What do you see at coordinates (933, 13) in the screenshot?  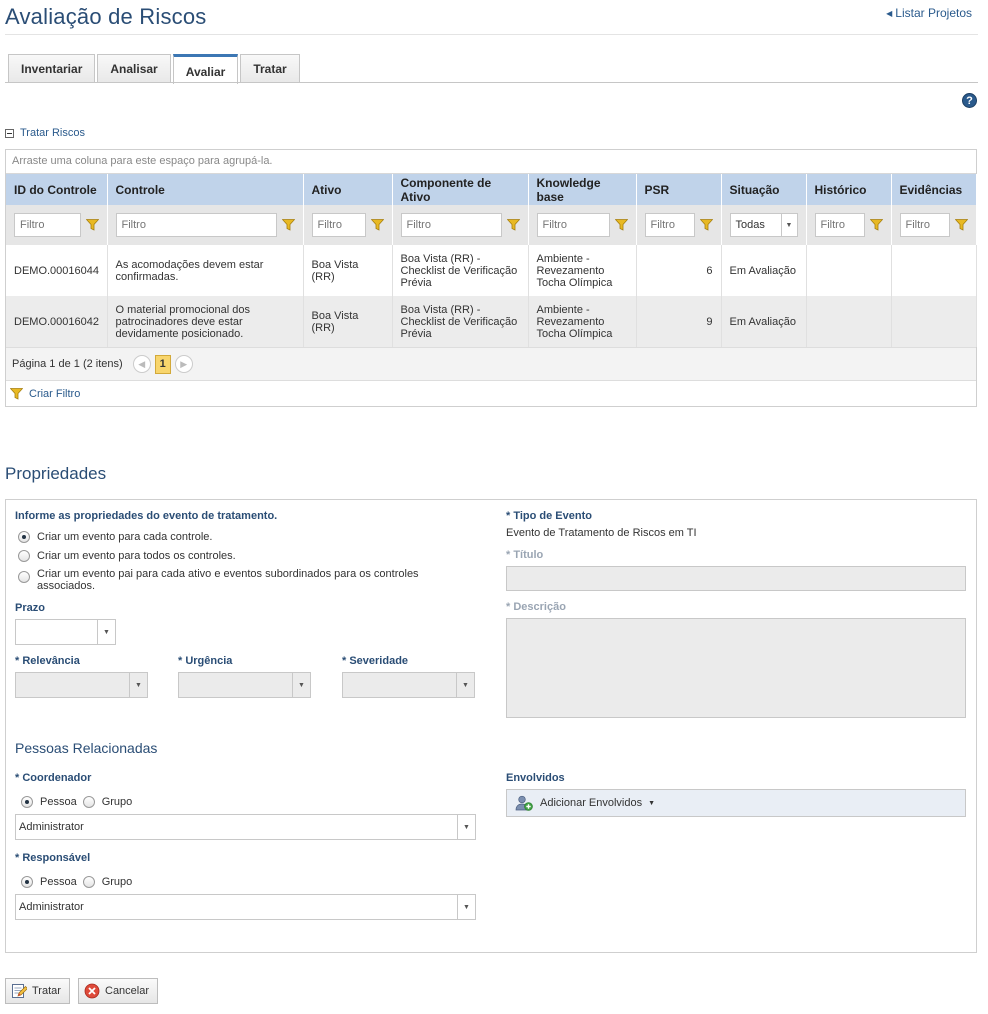 I see `list-projects-label: Listar Projetos` at bounding box center [933, 13].